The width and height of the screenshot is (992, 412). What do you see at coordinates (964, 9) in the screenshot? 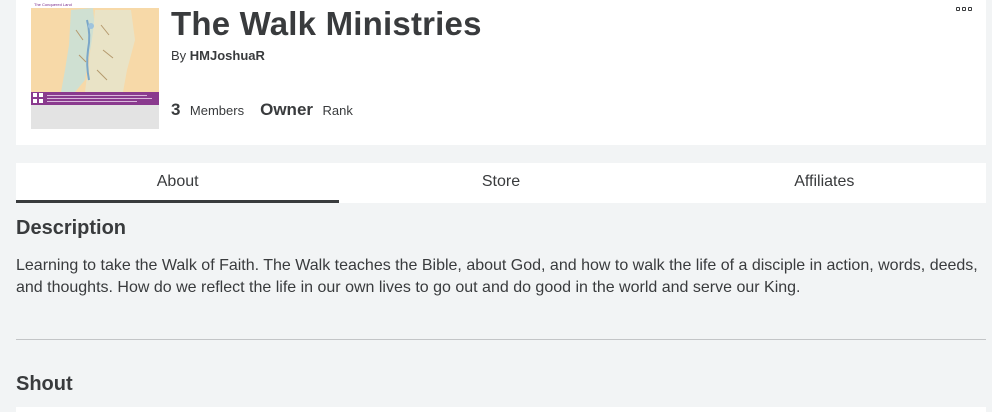
I see `more-options-icon` at bounding box center [964, 9].